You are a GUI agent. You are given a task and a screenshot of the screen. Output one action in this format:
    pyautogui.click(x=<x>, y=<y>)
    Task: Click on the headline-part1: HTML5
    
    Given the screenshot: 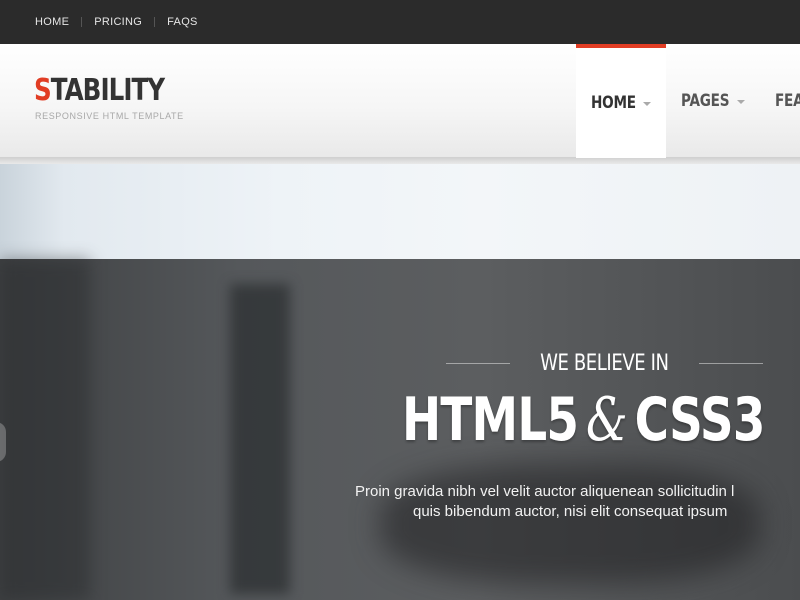 What is the action you would take?
    pyautogui.click(x=490, y=420)
    